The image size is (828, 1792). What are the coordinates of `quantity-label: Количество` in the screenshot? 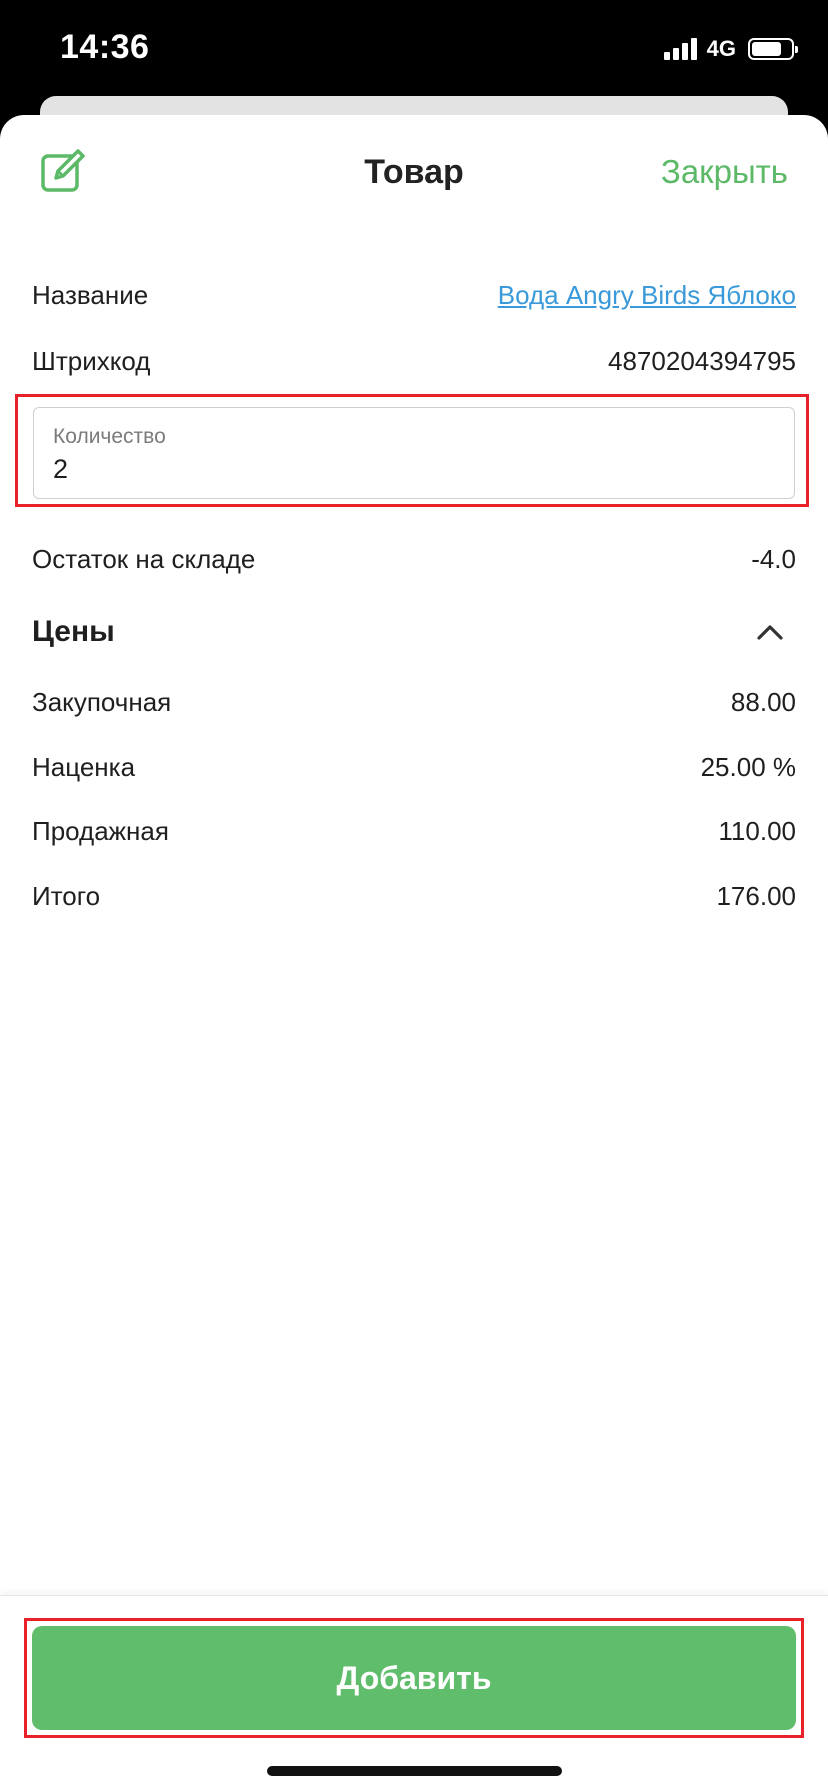 It's located at (109, 436).